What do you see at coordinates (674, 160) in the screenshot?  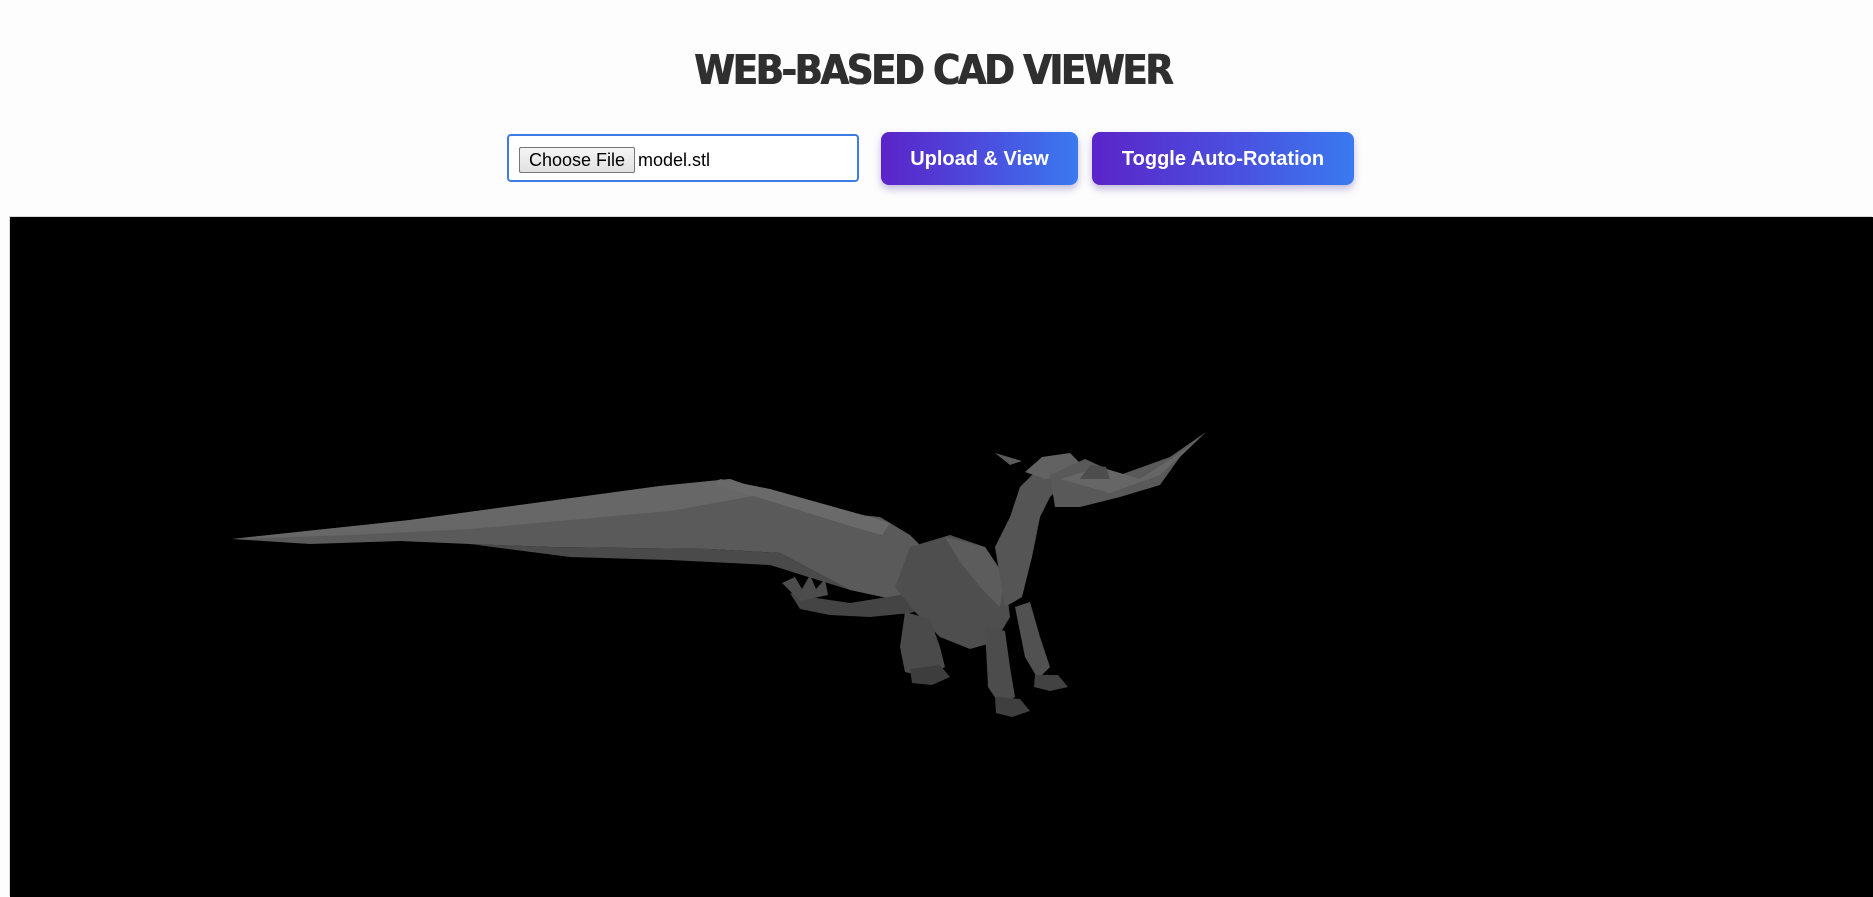 I see `selected-file-name: model.stl` at bounding box center [674, 160].